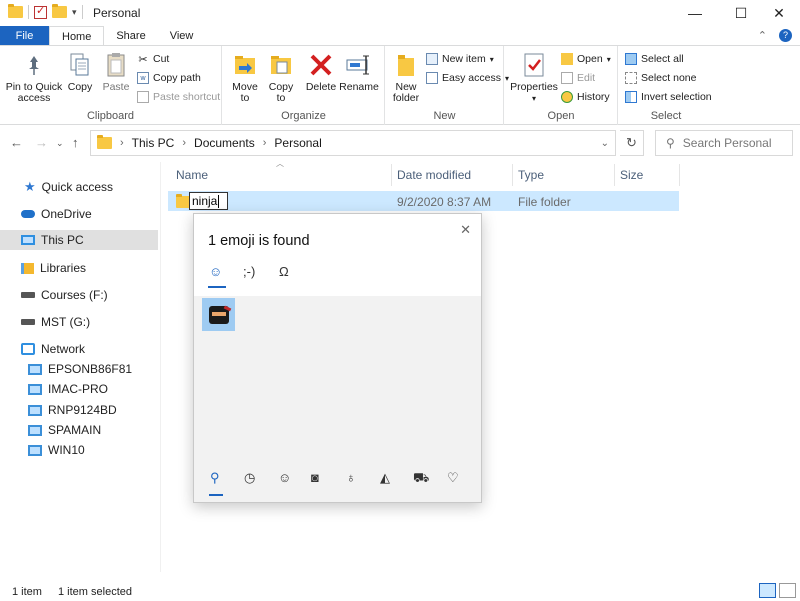 The height and width of the screenshot is (601, 800). I want to click on nav-item-network: Network, so click(79, 349).